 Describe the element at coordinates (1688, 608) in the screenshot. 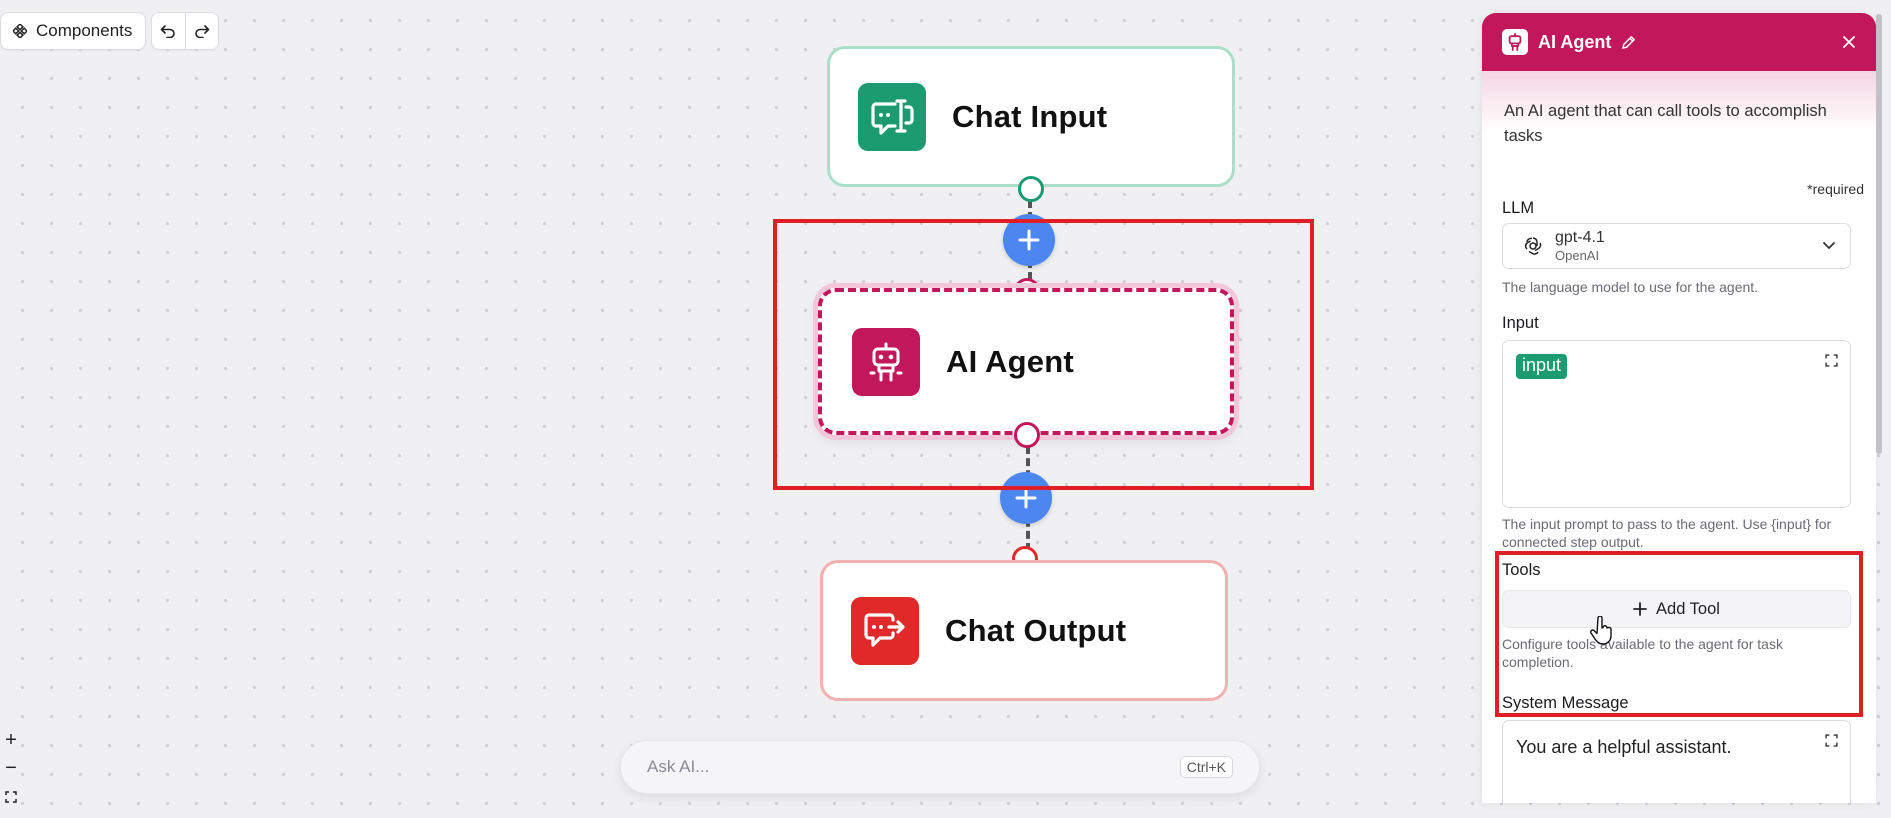

I see `add-tool-label: Add Tool` at that location.